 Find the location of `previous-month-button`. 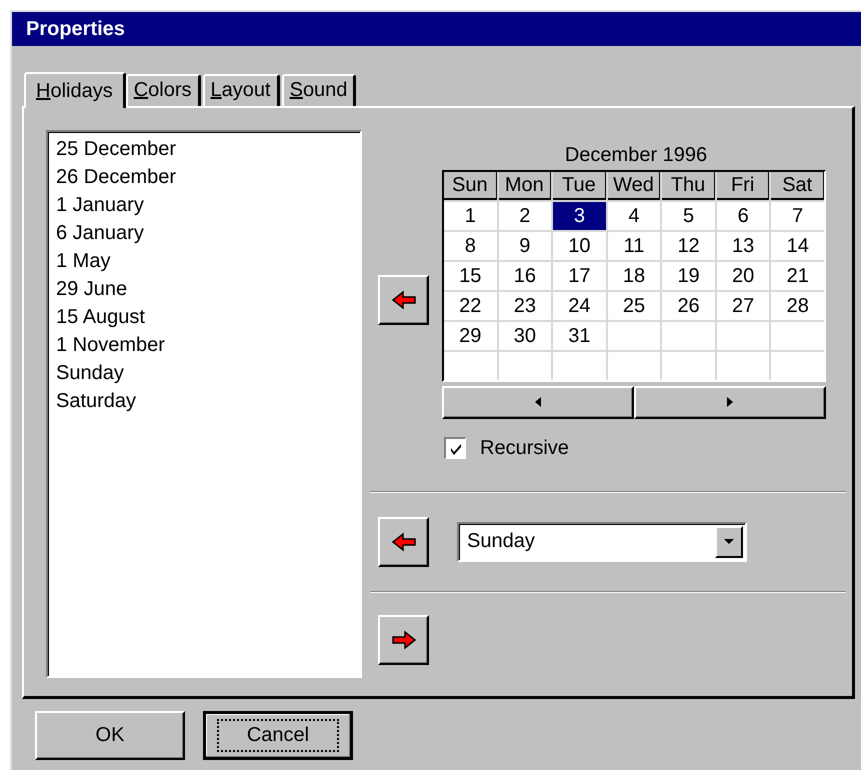

previous-month-button is located at coordinates (538, 402).